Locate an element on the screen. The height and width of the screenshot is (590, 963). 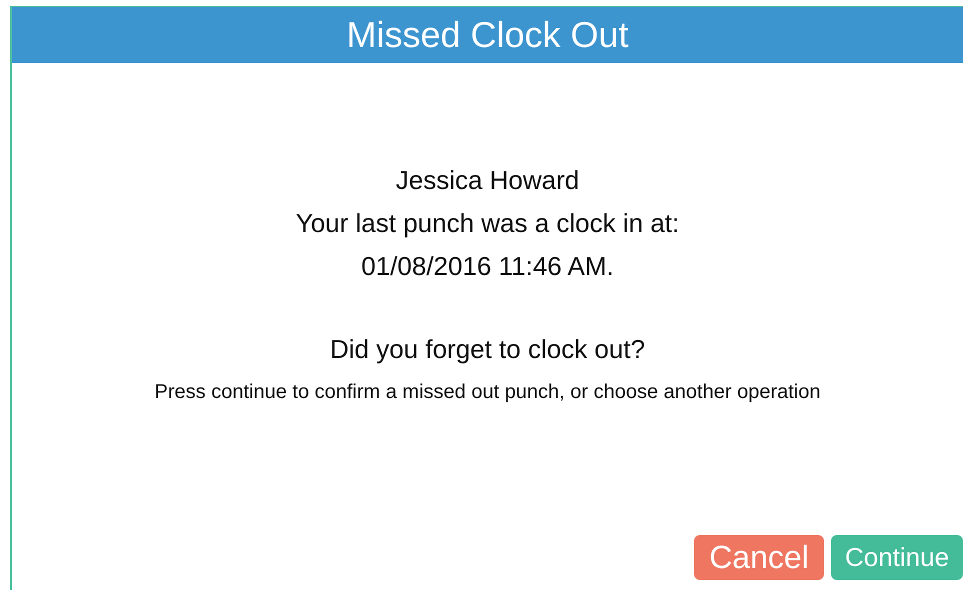
last-punch-text: Your last punch was a clock in at: is located at coordinates (488, 223).